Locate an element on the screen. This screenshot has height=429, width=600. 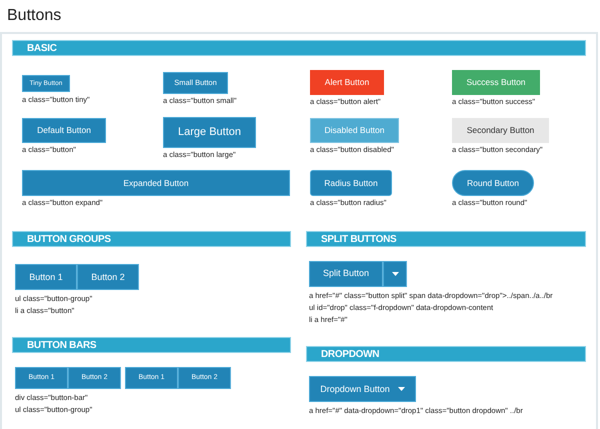
button: Button 2 is located at coordinates (108, 277).